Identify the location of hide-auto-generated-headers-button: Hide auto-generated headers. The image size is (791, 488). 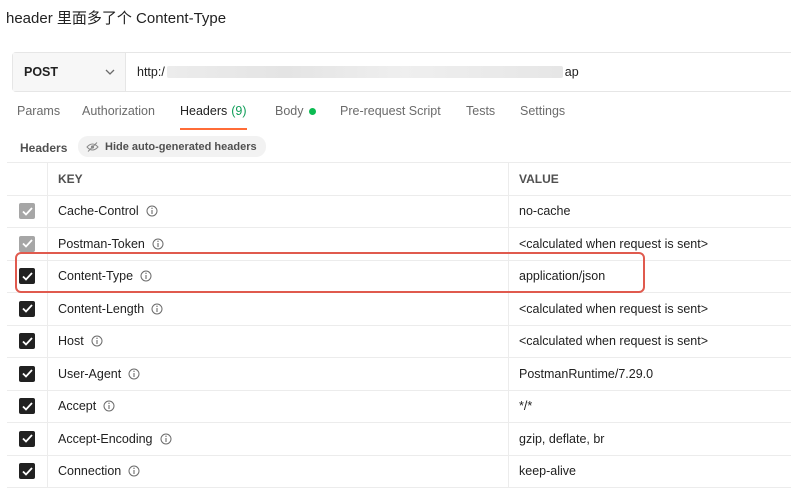
(172, 146).